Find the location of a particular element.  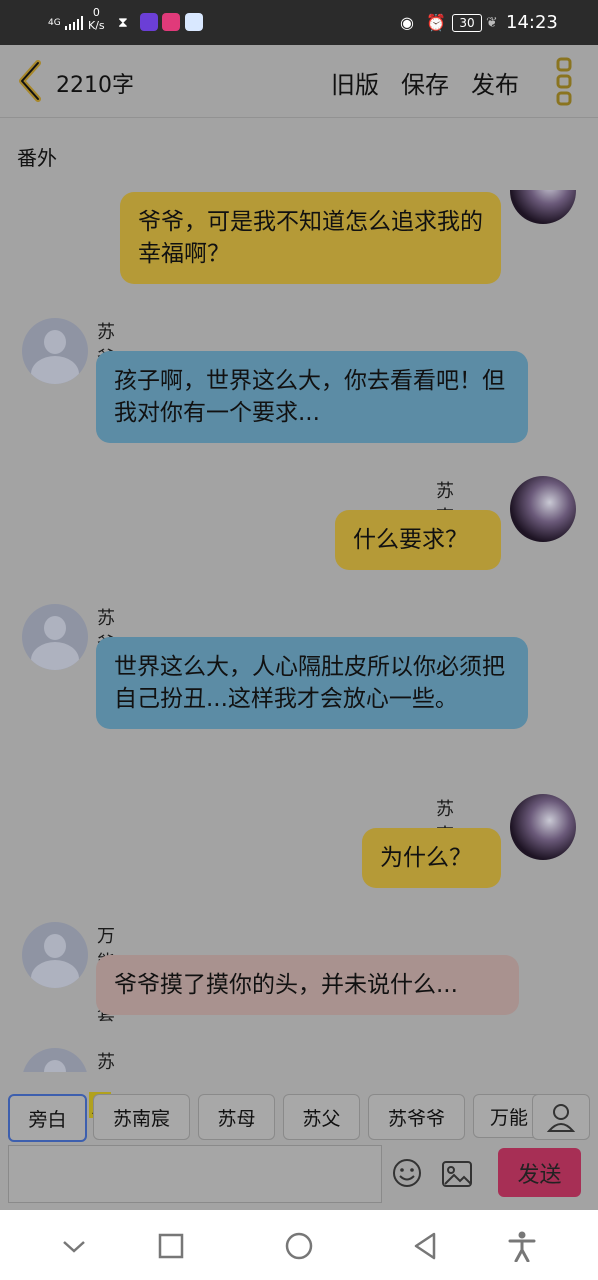

home-icon is located at coordinates (299, 1246).